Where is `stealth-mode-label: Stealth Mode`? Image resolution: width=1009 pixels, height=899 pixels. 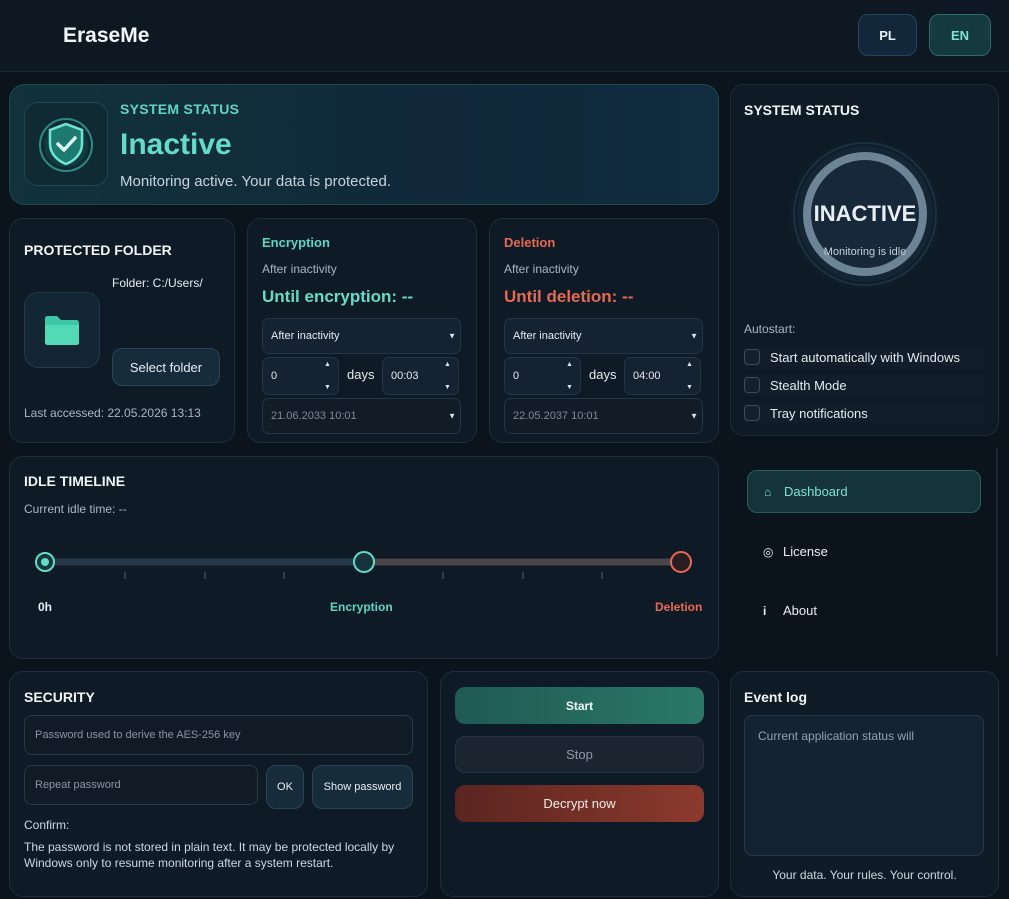 stealth-mode-label: Stealth Mode is located at coordinates (808, 385).